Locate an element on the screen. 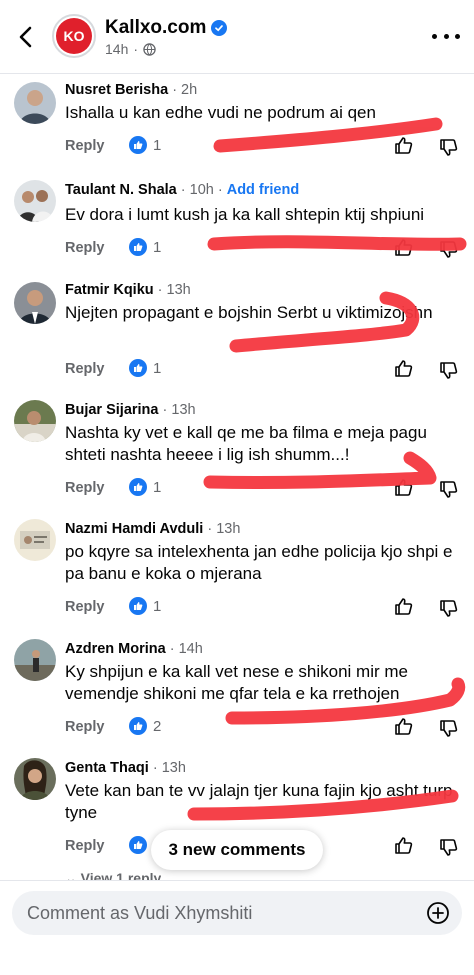  more-icon is located at coordinates (434, 36).